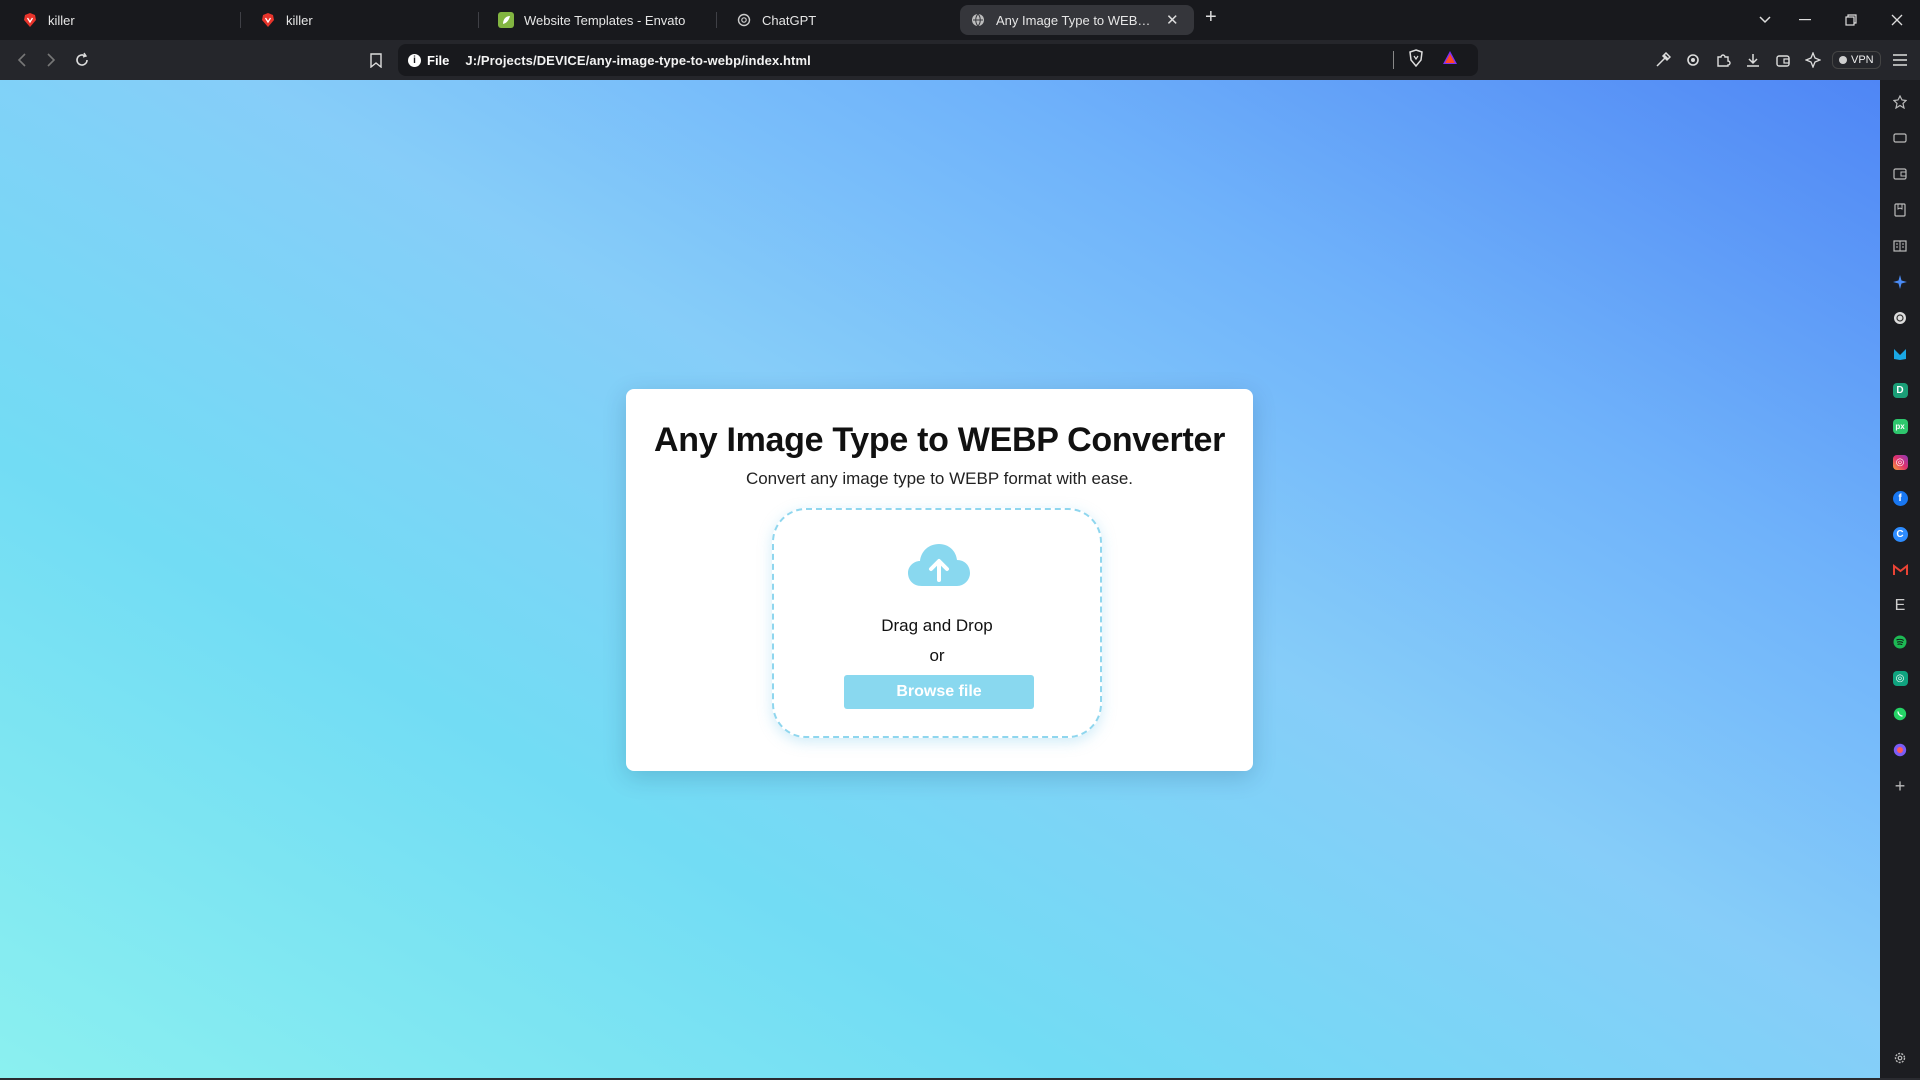 Image resolution: width=1920 pixels, height=1080 pixels. I want to click on scheme-label: File, so click(438, 60).